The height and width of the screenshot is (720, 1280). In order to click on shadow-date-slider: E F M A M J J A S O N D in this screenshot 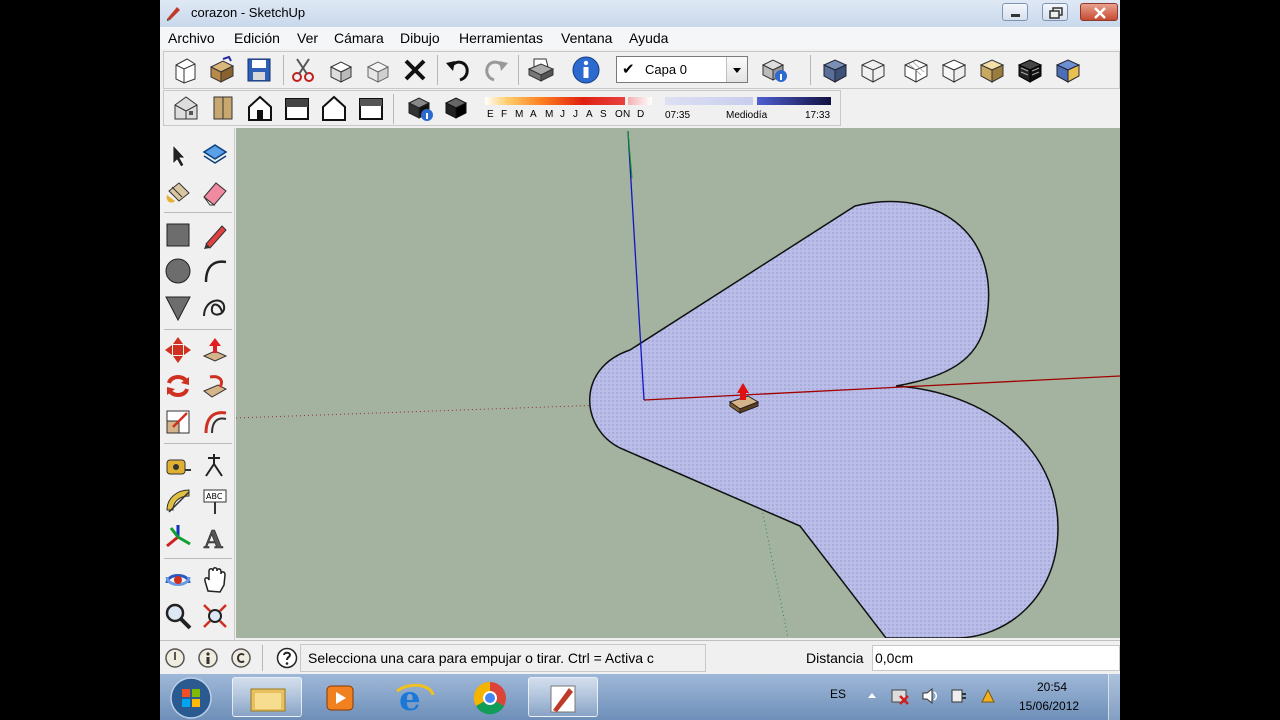, I will do `click(570, 110)`.